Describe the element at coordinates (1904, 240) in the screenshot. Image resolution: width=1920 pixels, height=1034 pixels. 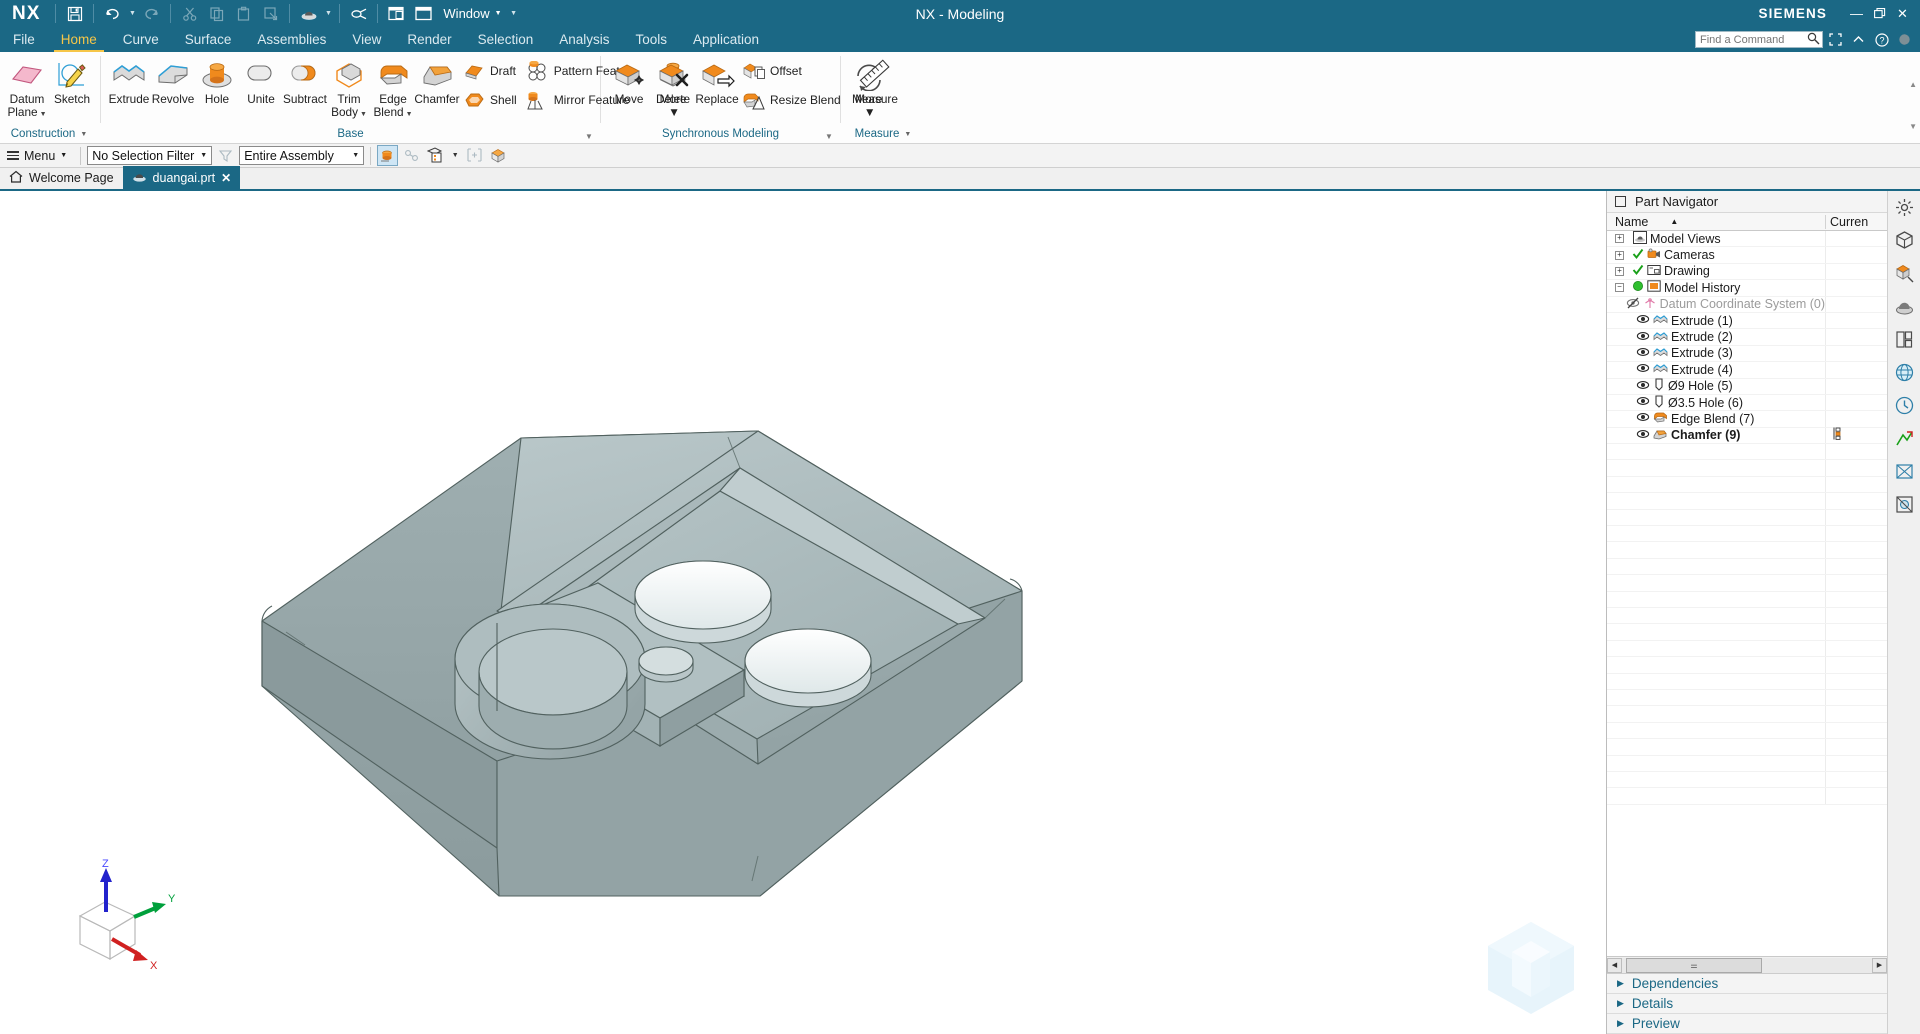
I see `part-navigator-icon` at that location.